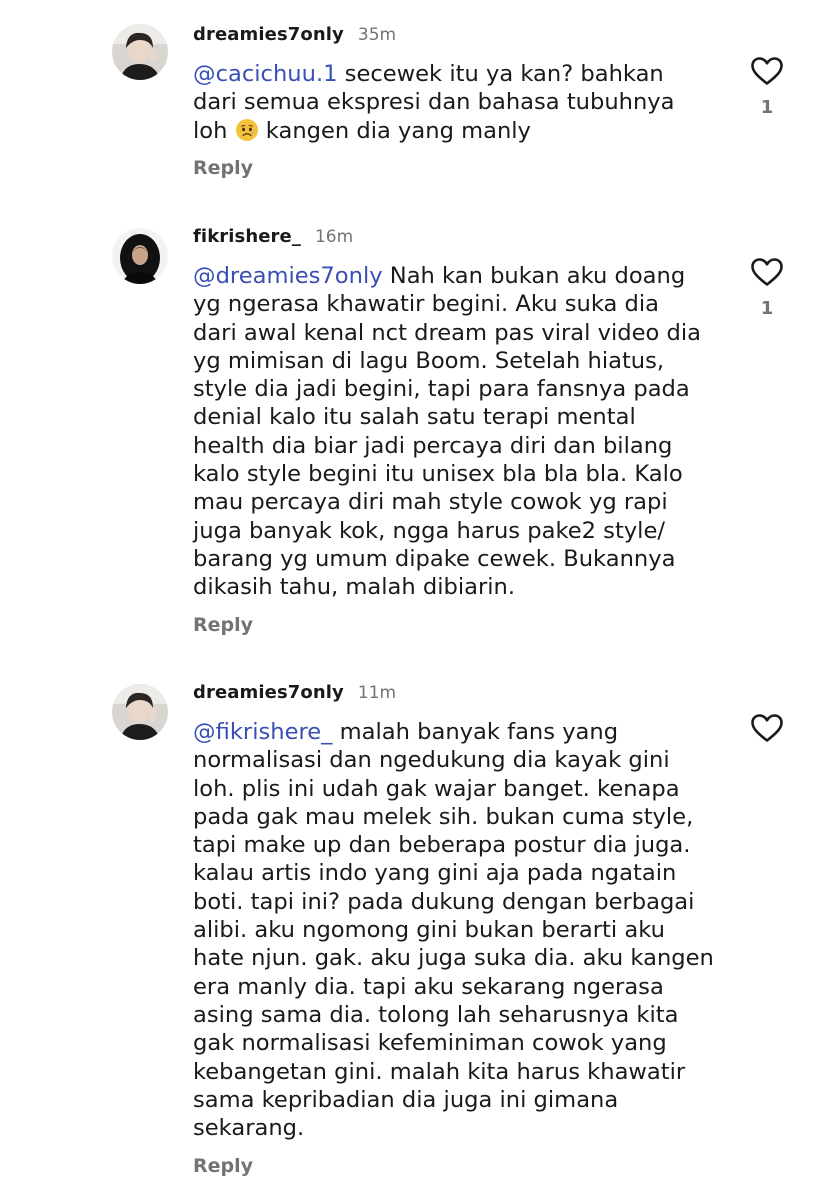 Image resolution: width=824 pixels, height=1199 pixels. I want to click on username: dreamies7only, so click(268, 692).